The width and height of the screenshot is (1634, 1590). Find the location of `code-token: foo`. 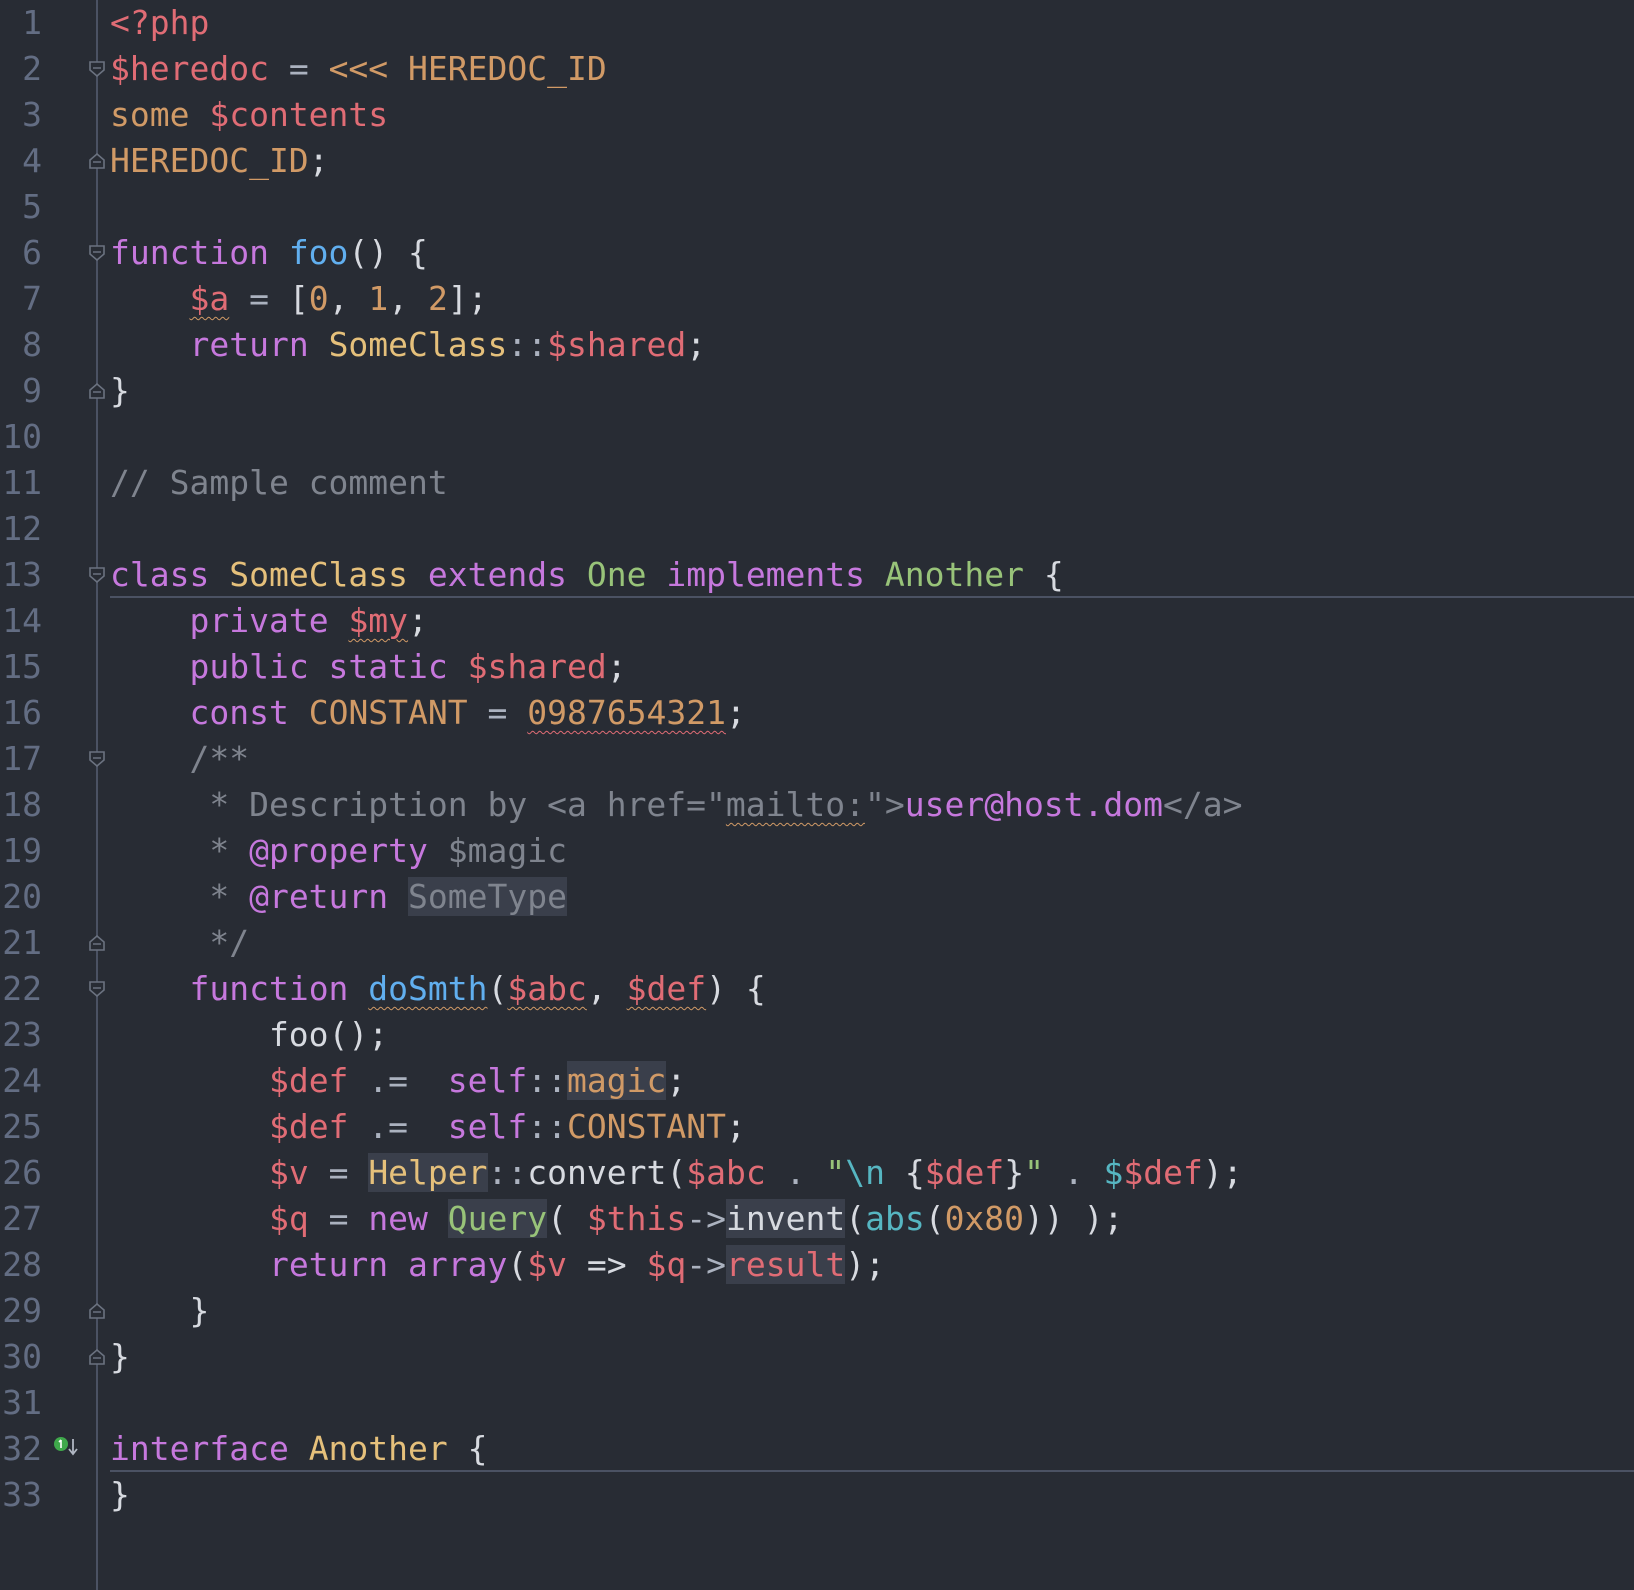

code-token: foo is located at coordinates (318, 252).